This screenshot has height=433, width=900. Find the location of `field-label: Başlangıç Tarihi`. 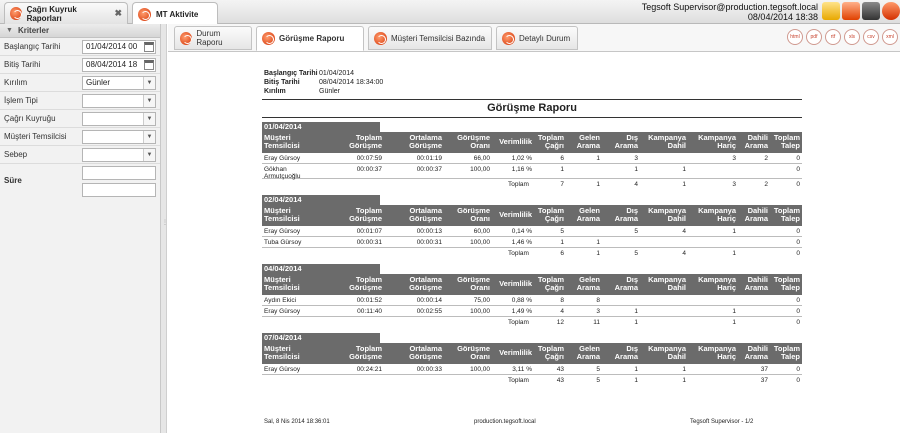

field-label: Başlangıç Tarihi is located at coordinates (32, 46).